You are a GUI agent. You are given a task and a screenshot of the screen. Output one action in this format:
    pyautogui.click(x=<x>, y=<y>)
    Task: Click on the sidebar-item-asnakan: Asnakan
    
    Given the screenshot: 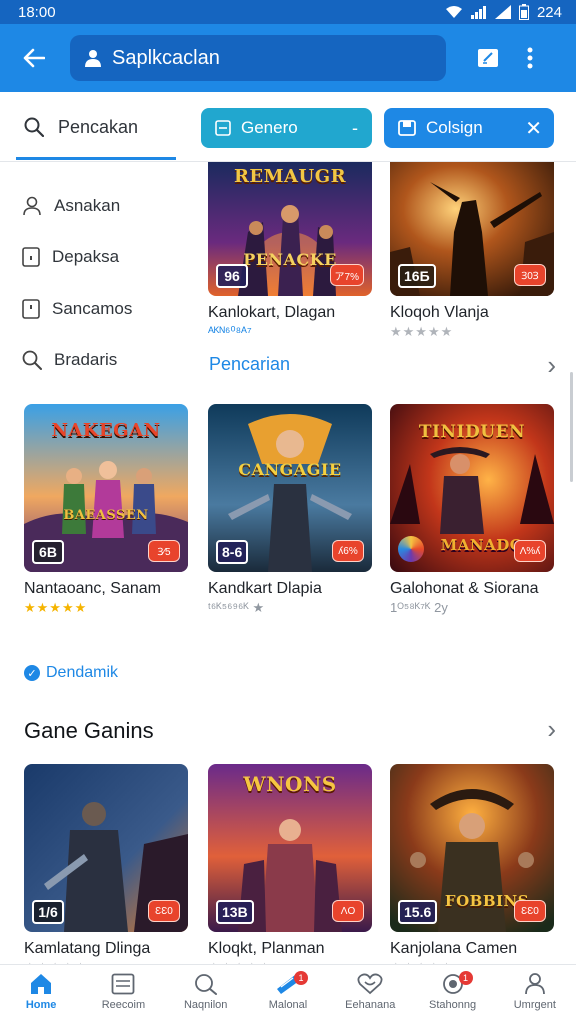 What is the action you would take?
    pyautogui.click(x=71, y=206)
    